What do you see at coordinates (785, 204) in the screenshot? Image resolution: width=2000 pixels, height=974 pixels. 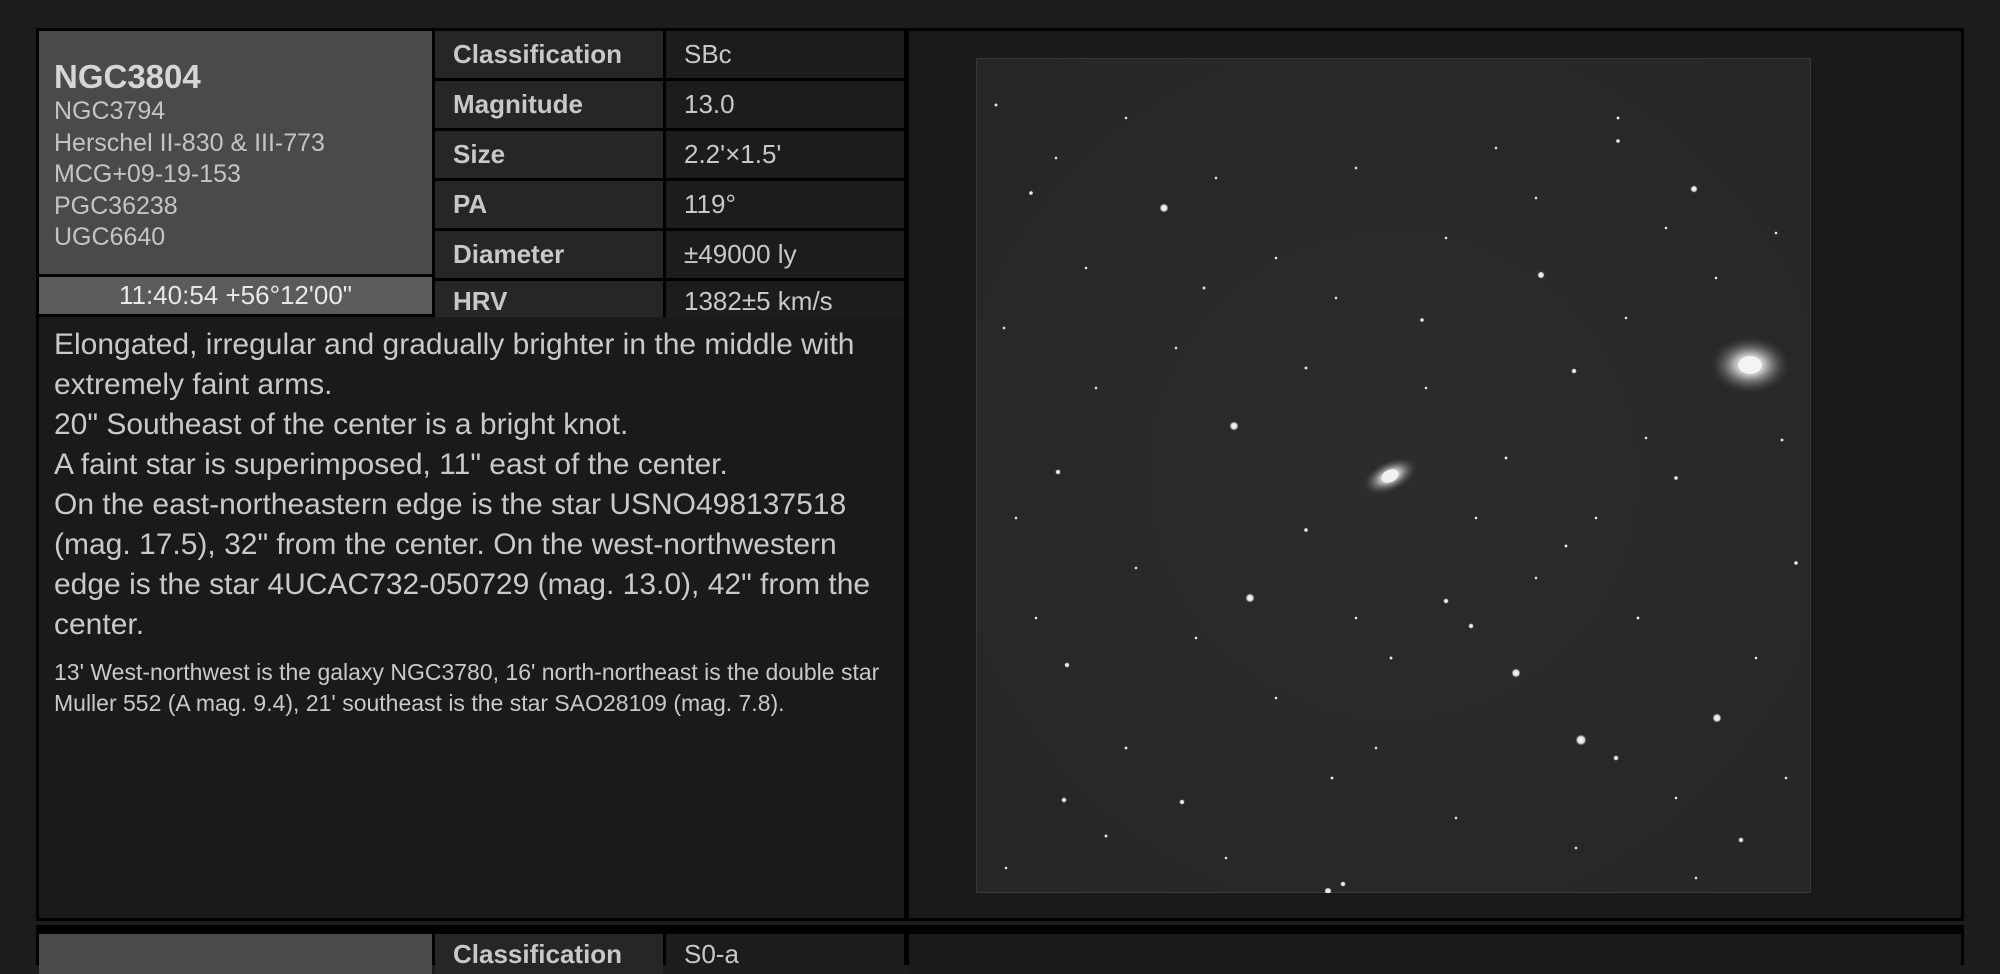 I see `property-value: 119°` at bounding box center [785, 204].